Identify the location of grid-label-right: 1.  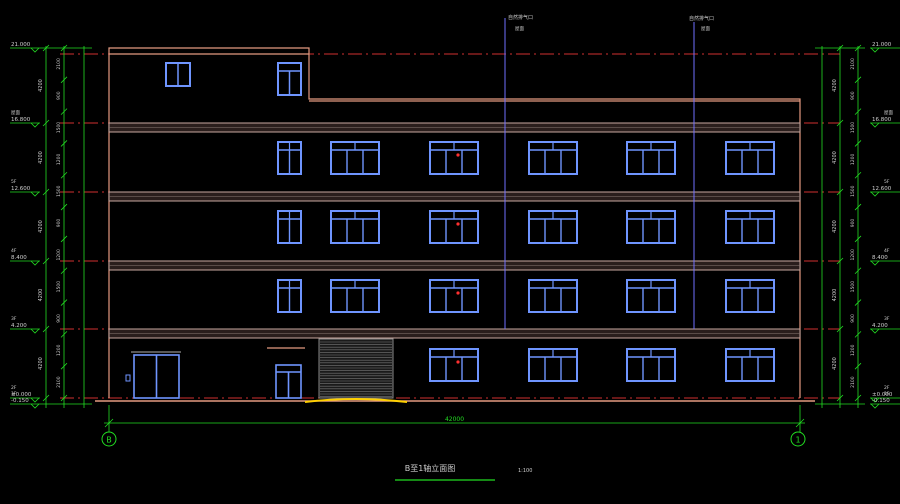
(797, 440).